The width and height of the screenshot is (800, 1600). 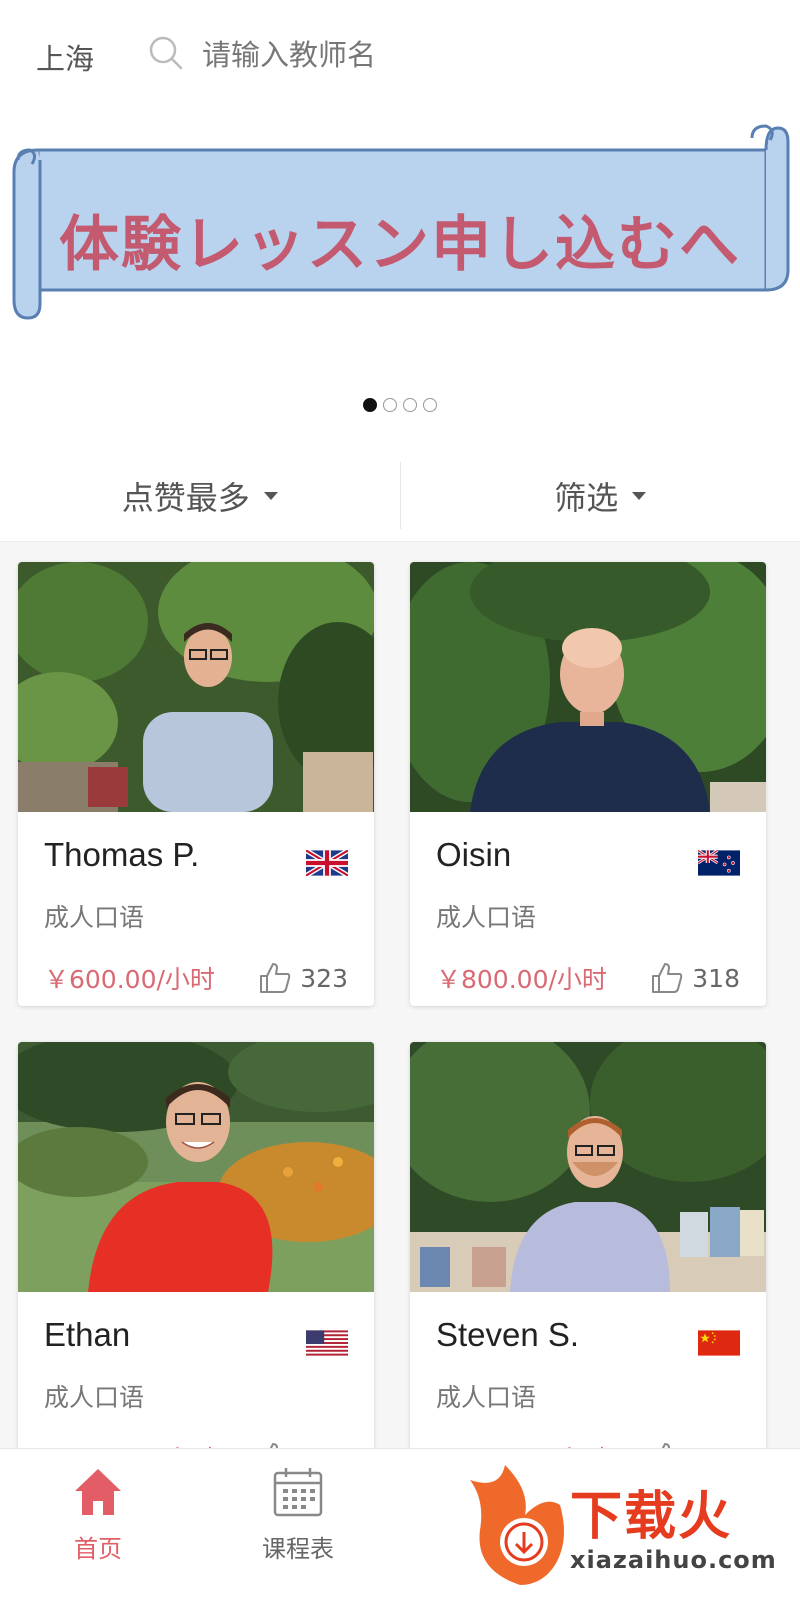 I want to click on teacher-card: Oisin 成人口语 ￥800.00/小时 318, so click(x=588, y=784).